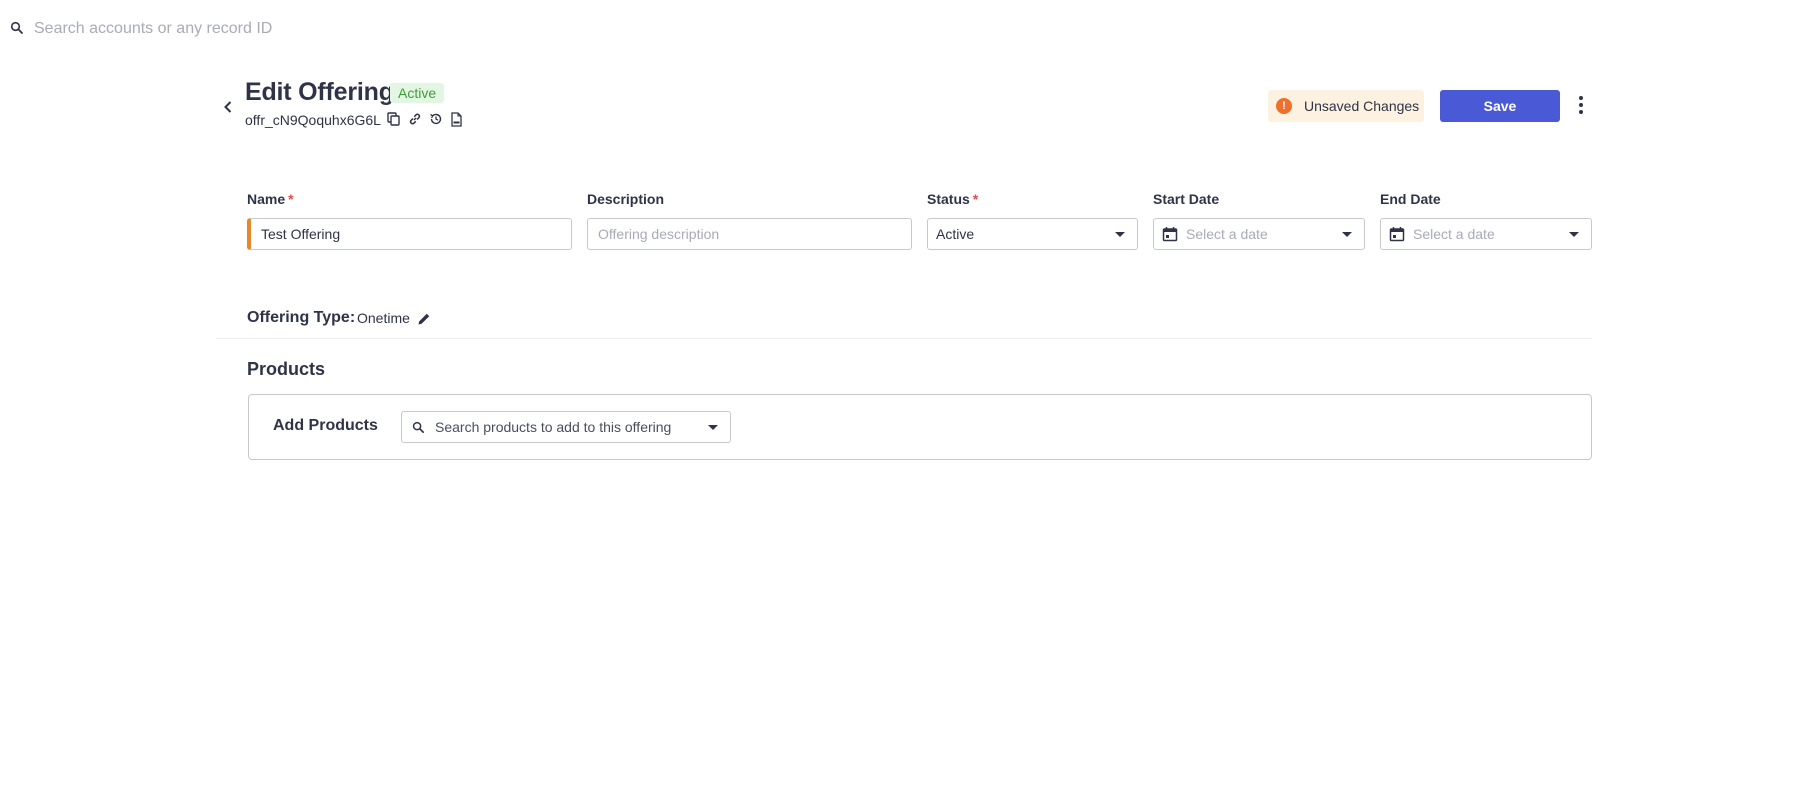 The image size is (1796, 810). Describe the element at coordinates (417, 93) in the screenshot. I see `status-badge: Active` at that location.